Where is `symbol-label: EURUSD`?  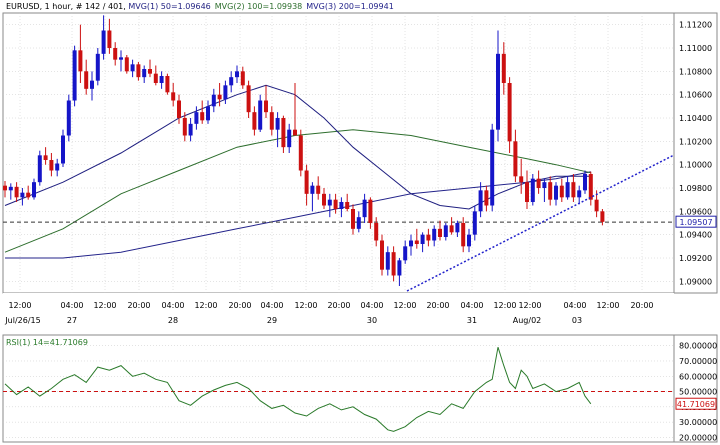 symbol-label: EURUSD is located at coordinates (23, 6).